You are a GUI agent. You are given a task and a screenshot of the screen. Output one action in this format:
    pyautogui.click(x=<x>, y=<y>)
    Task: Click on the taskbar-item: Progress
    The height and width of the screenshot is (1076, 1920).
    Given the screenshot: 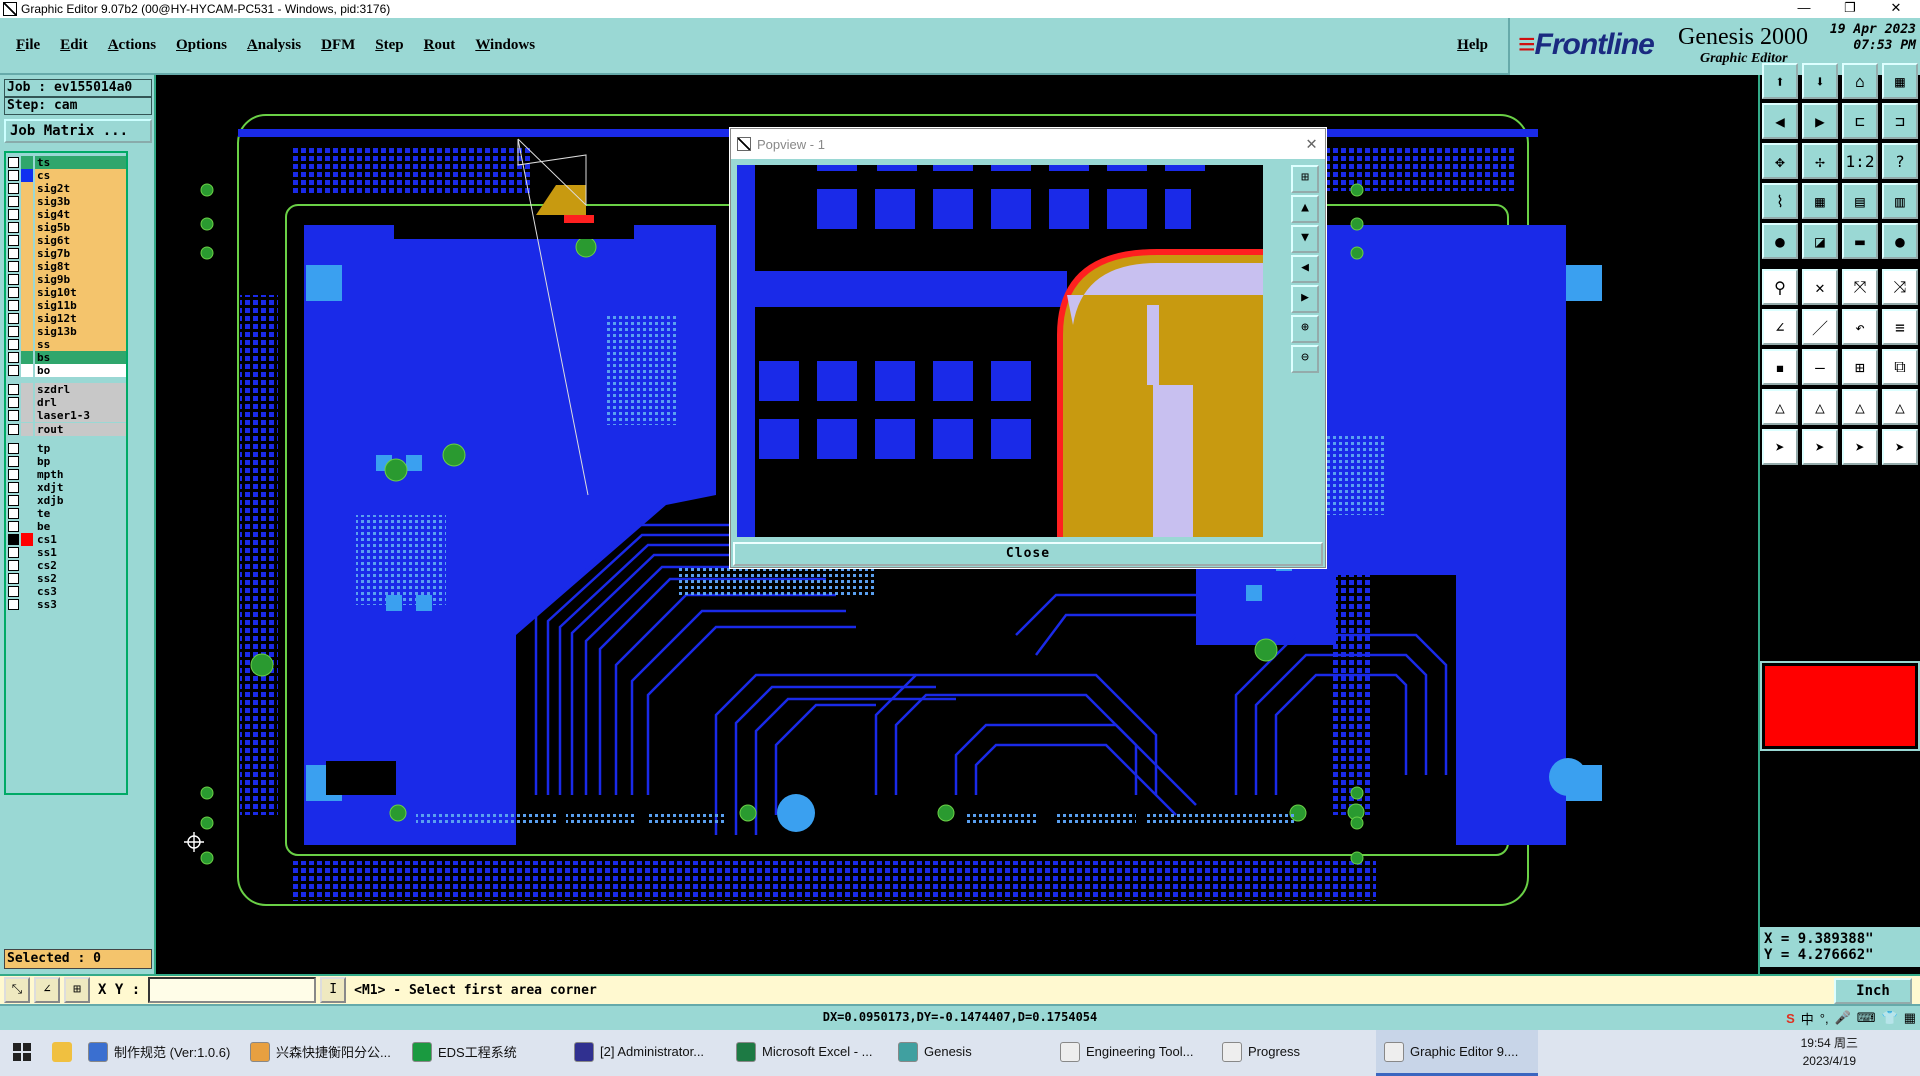 What is the action you would take?
    pyautogui.click(x=1295, y=1053)
    